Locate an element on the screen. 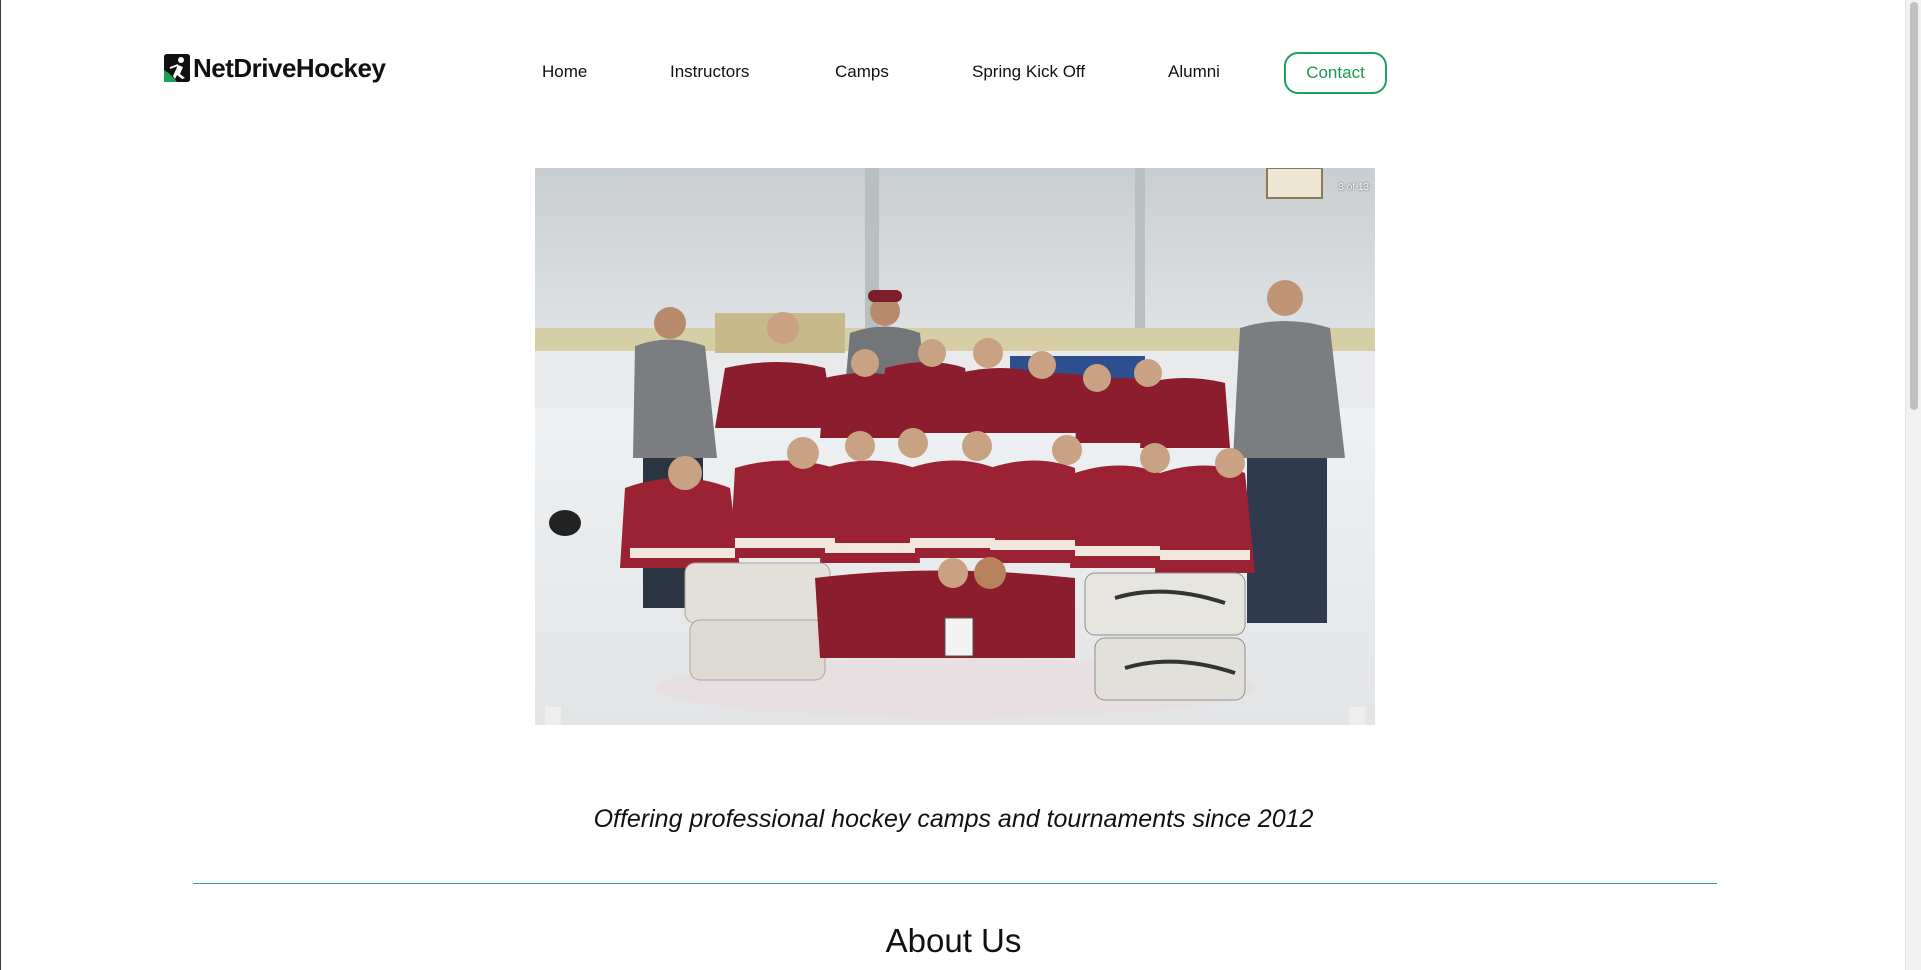 This screenshot has width=1921, height=970. nav-spring-kick-off: Spring Kick Off is located at coordinates (1028, 72).